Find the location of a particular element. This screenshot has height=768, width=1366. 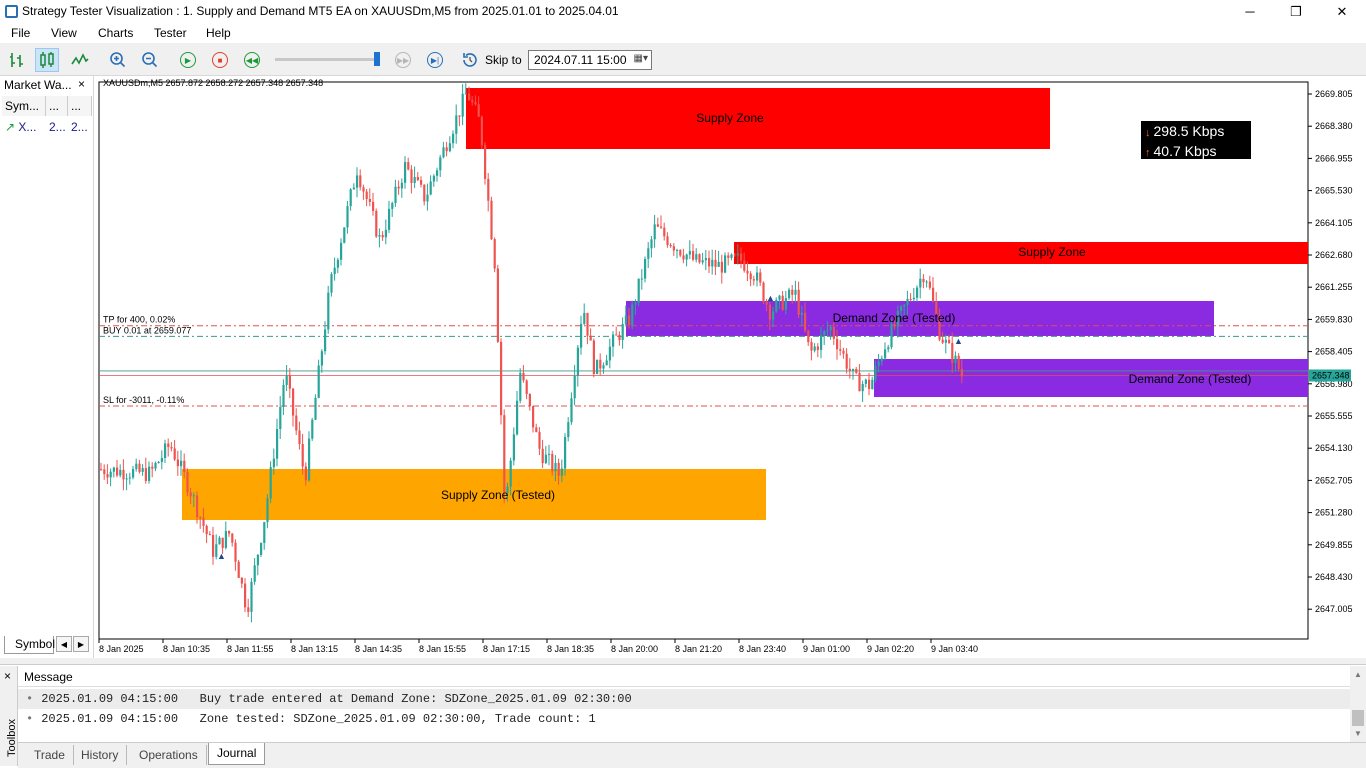

step-icon: ▶▶ is located at coordinates (403, 60).